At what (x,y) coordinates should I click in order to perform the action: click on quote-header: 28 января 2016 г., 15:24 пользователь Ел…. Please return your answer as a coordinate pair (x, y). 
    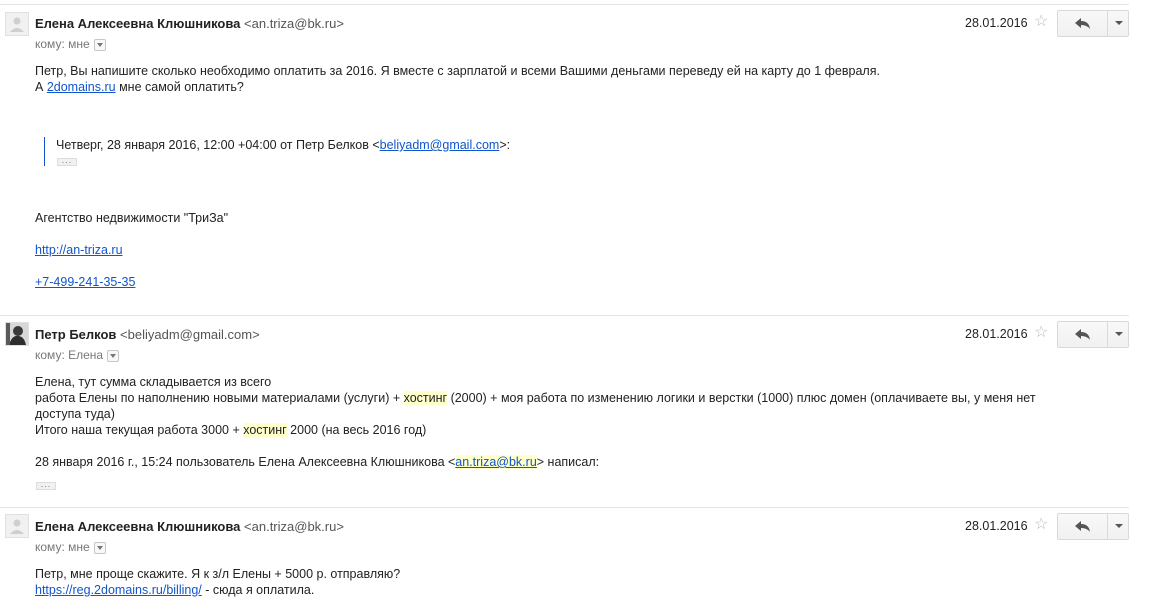
    Looking at the image, I should click on (317, 462).